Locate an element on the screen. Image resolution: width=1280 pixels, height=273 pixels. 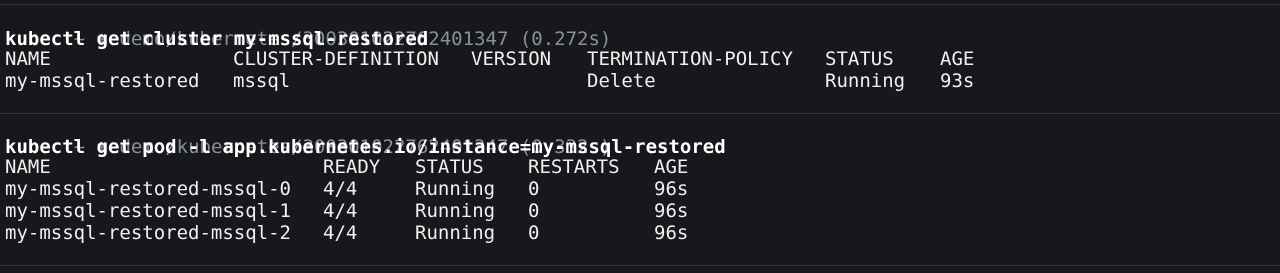
column-header-termination-policy: TERMINATION-POLICY is located at coordinates (690, 59).